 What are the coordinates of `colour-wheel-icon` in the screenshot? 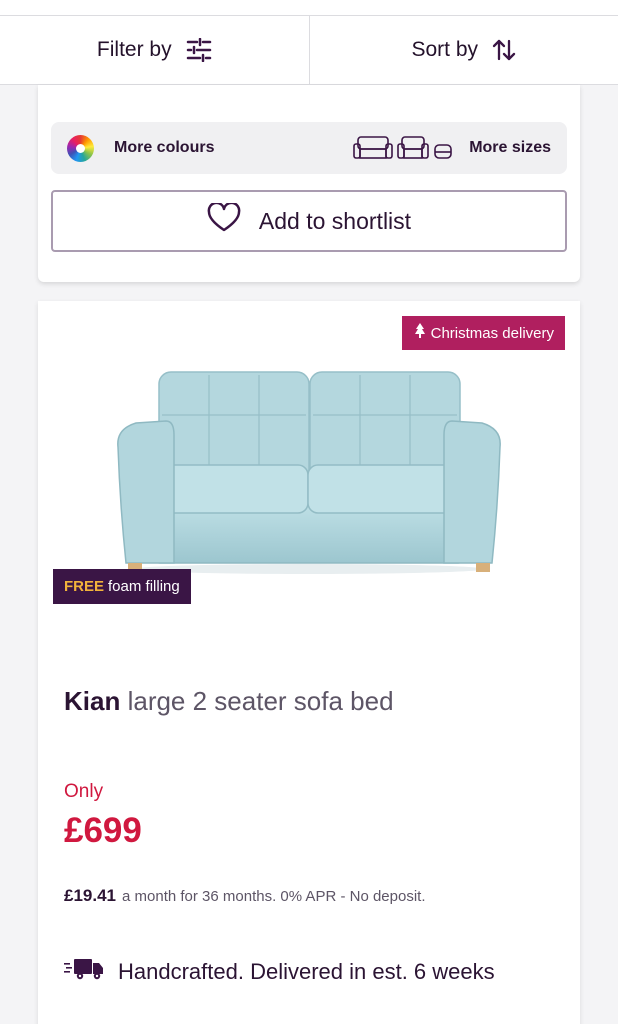 It's located at (80, 148).